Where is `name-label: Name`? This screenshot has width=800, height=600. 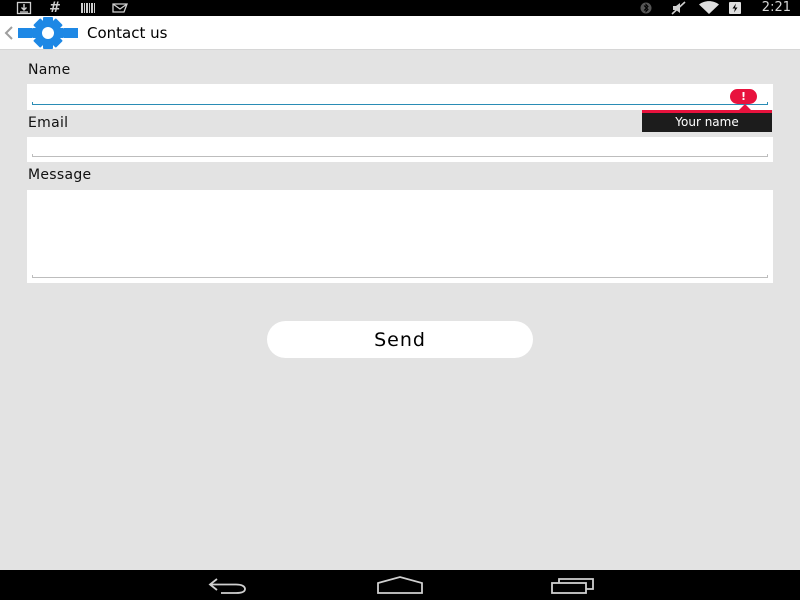
name-label: Name is located at coordinates (49, 70).